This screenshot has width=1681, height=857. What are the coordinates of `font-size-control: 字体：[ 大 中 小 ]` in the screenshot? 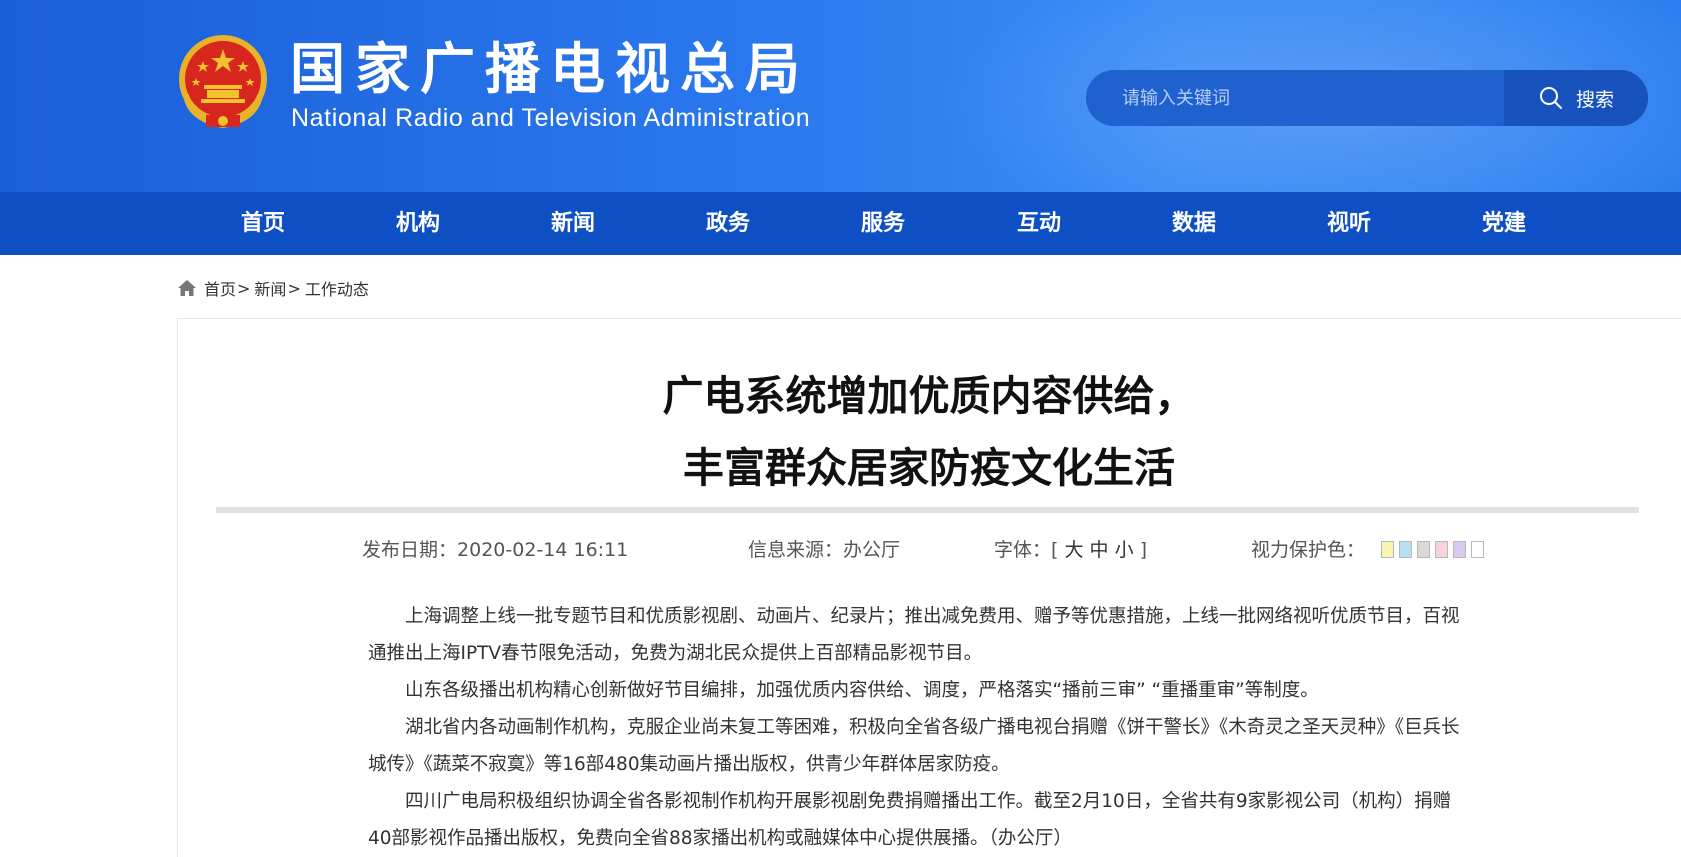 It's located at (1070, 550).